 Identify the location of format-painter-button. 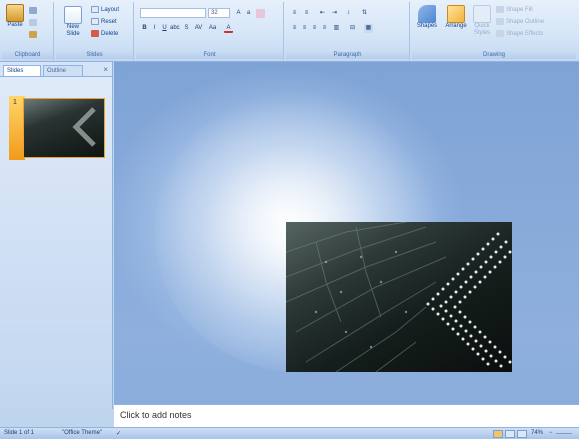
(33, 34).